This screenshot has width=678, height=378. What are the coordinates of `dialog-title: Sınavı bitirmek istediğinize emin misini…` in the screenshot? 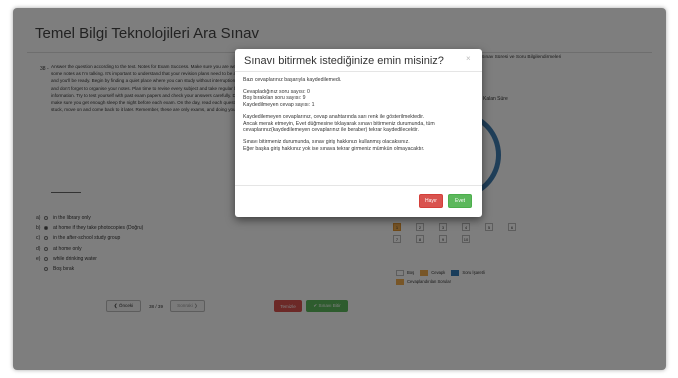 It's located at (344, 61).